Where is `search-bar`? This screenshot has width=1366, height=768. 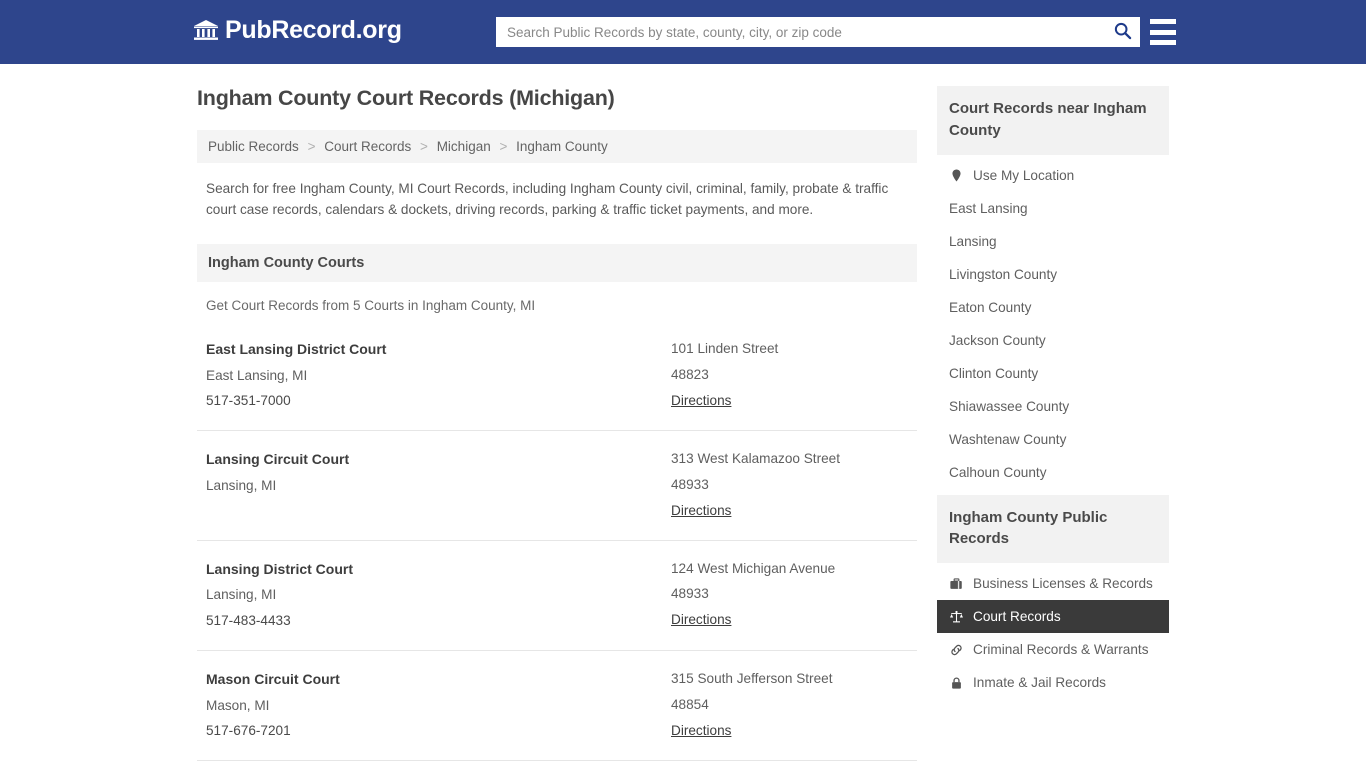
search-bar is located at coordinates (818, 32).